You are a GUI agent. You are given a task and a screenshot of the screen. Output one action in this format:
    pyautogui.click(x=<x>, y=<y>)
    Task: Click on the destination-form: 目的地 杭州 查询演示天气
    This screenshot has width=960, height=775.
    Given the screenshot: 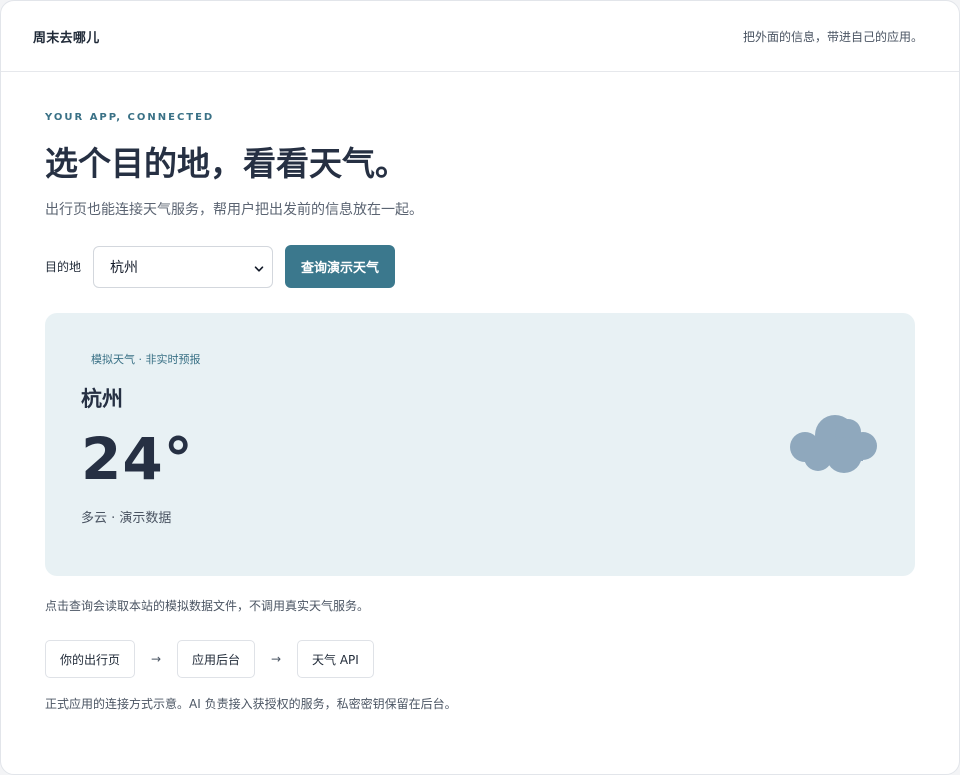 What is the action you would take?
    pyautogui.click(x=480, y=266)
    